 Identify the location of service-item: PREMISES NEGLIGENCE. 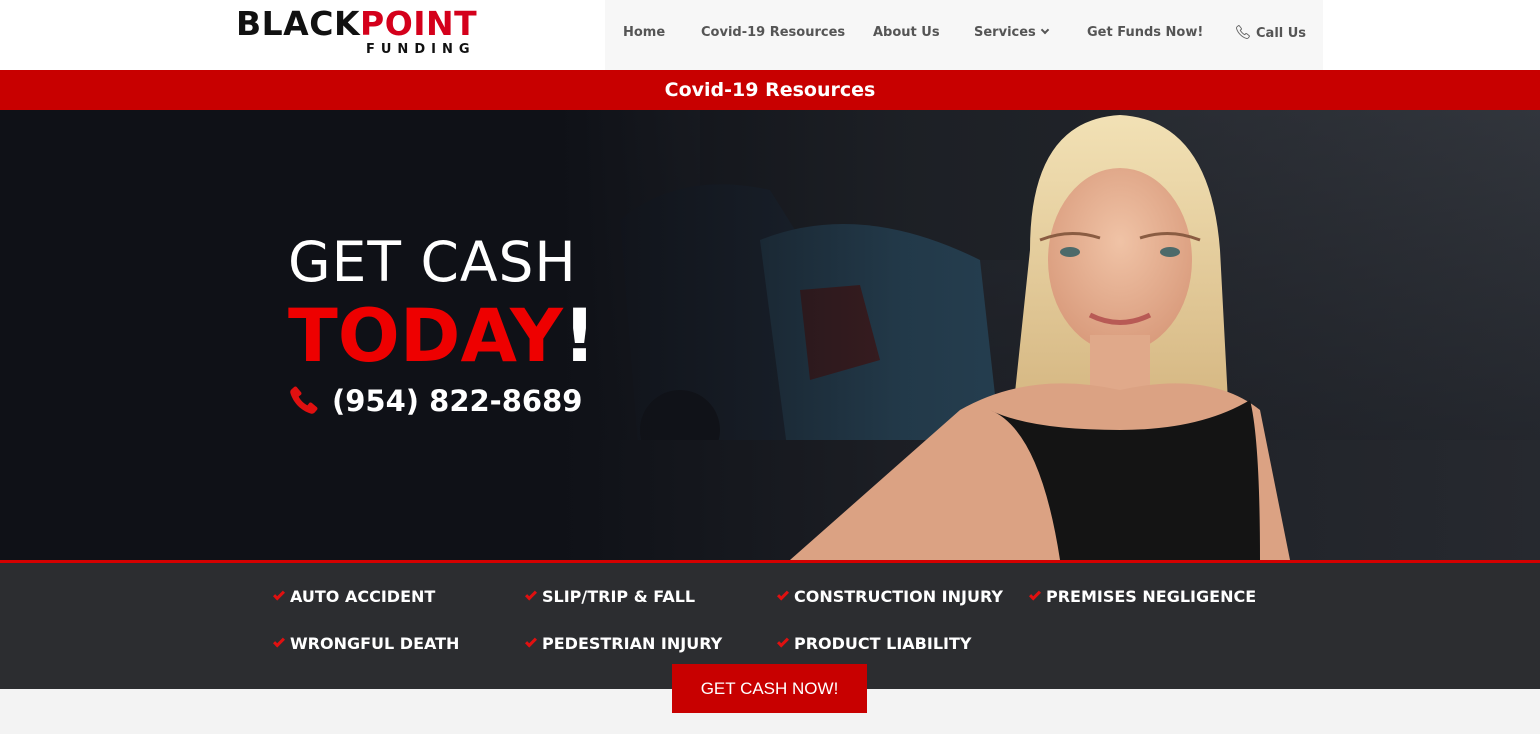
(1142, 597).